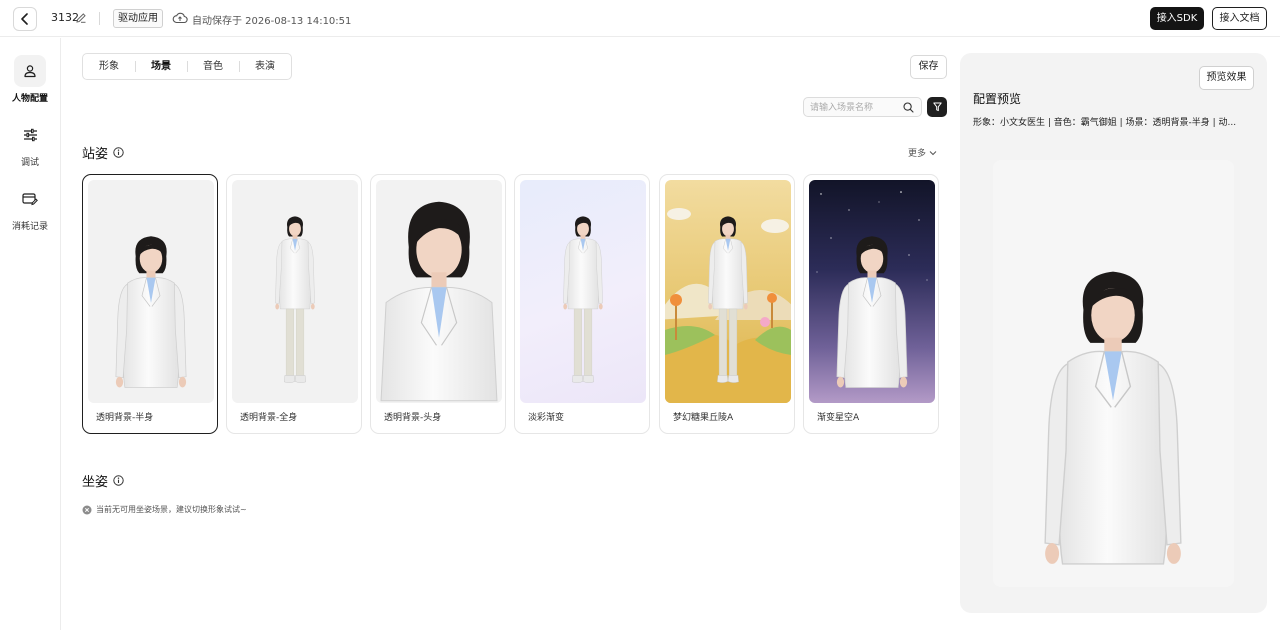  Describe the element at coordinates (95, 154) in the screenshot. I see `section-title-text: 站姿` at that location.